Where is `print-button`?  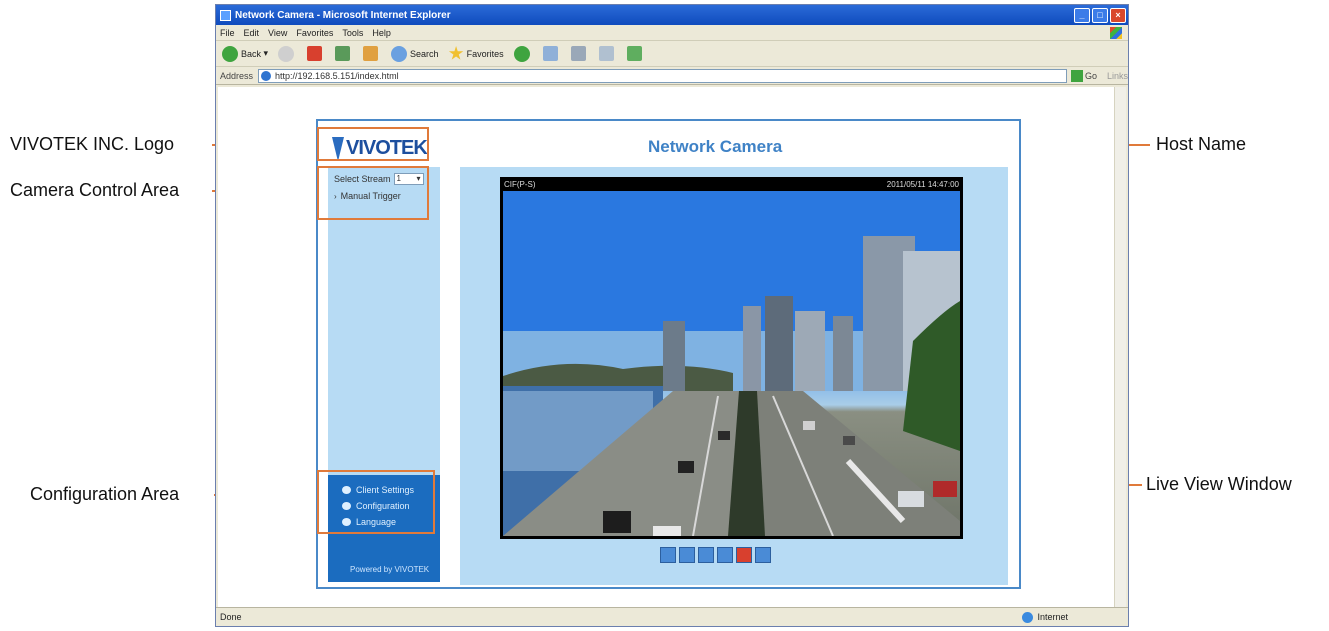 print-button is located at coordinates (579, 53).